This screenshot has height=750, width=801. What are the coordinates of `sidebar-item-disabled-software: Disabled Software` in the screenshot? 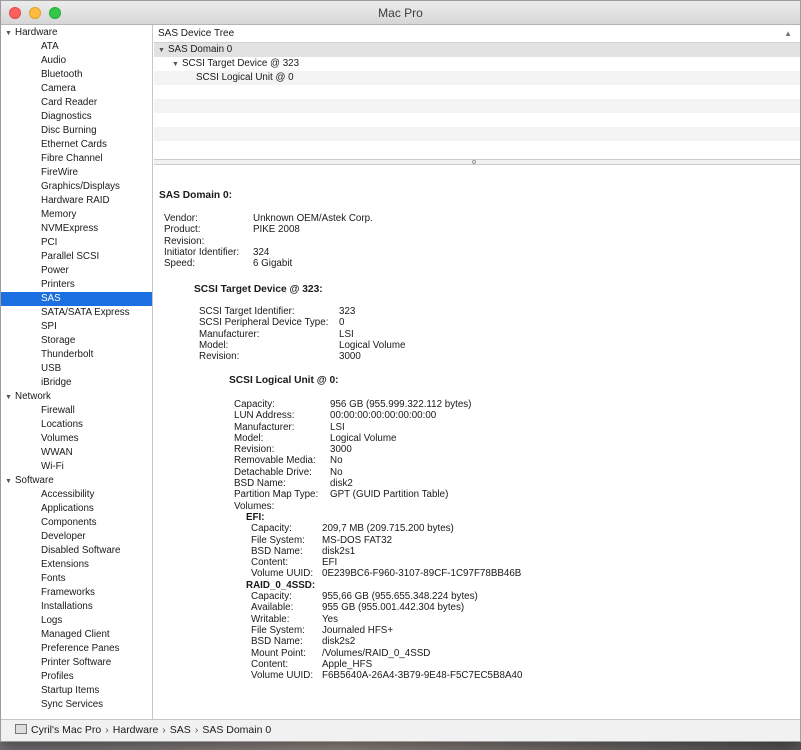 It's located at (76, 551).